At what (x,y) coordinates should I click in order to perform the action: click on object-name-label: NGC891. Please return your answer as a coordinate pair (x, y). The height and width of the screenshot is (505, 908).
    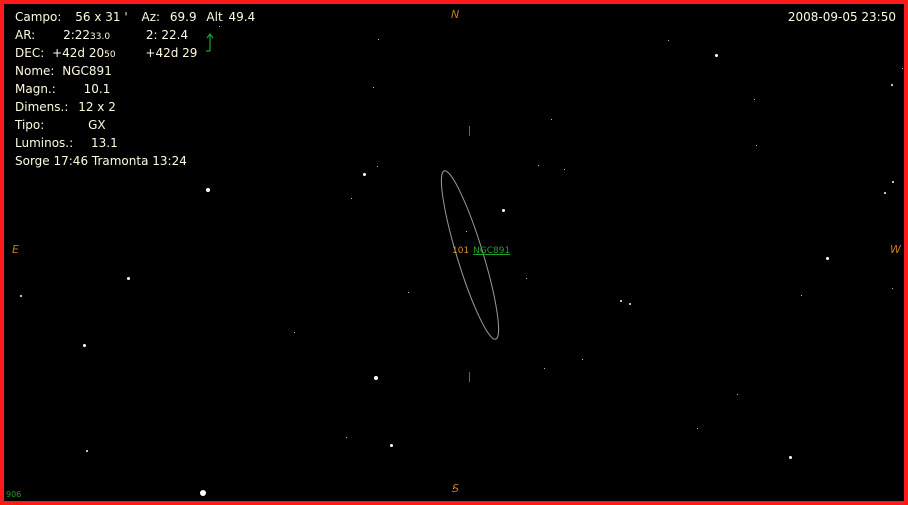
    Looking at the image, I should click on (491, 251).